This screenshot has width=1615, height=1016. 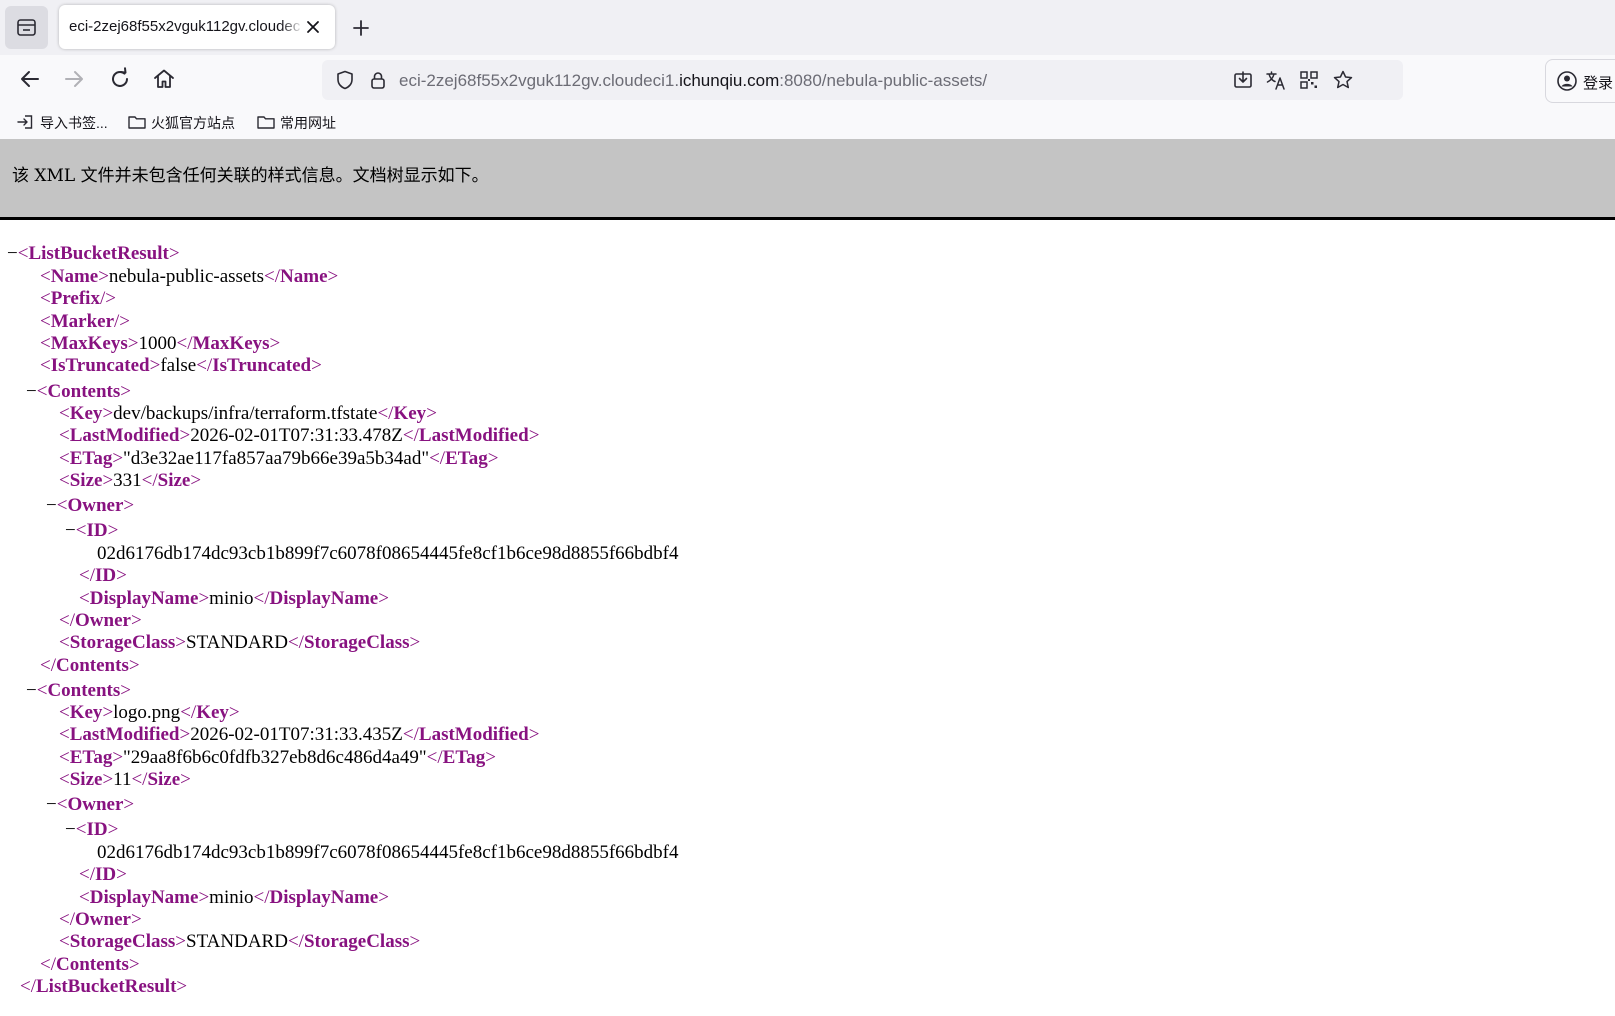 I want to click on xml-key-value: logo.png, so click(x=147, y=712).